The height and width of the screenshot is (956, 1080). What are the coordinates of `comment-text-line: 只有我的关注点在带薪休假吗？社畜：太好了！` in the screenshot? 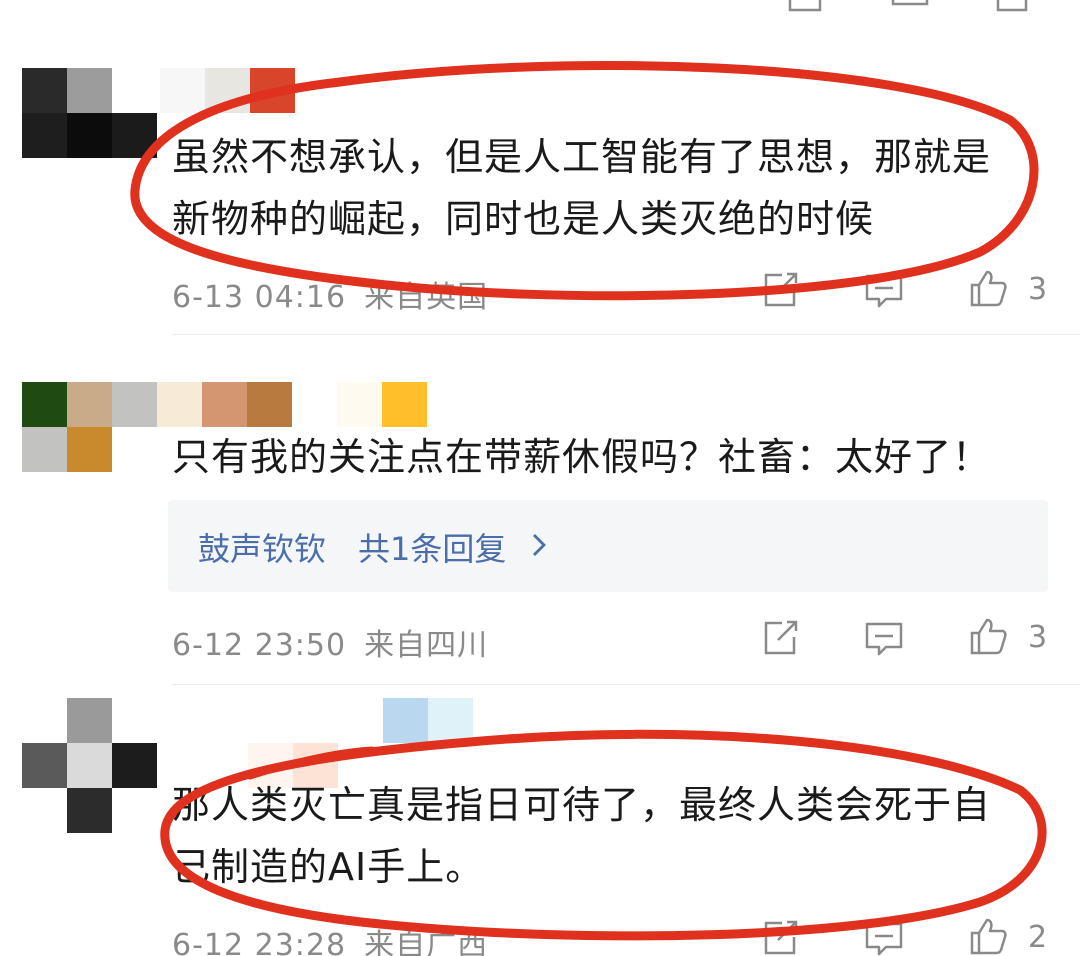 It's located at (582, 457).